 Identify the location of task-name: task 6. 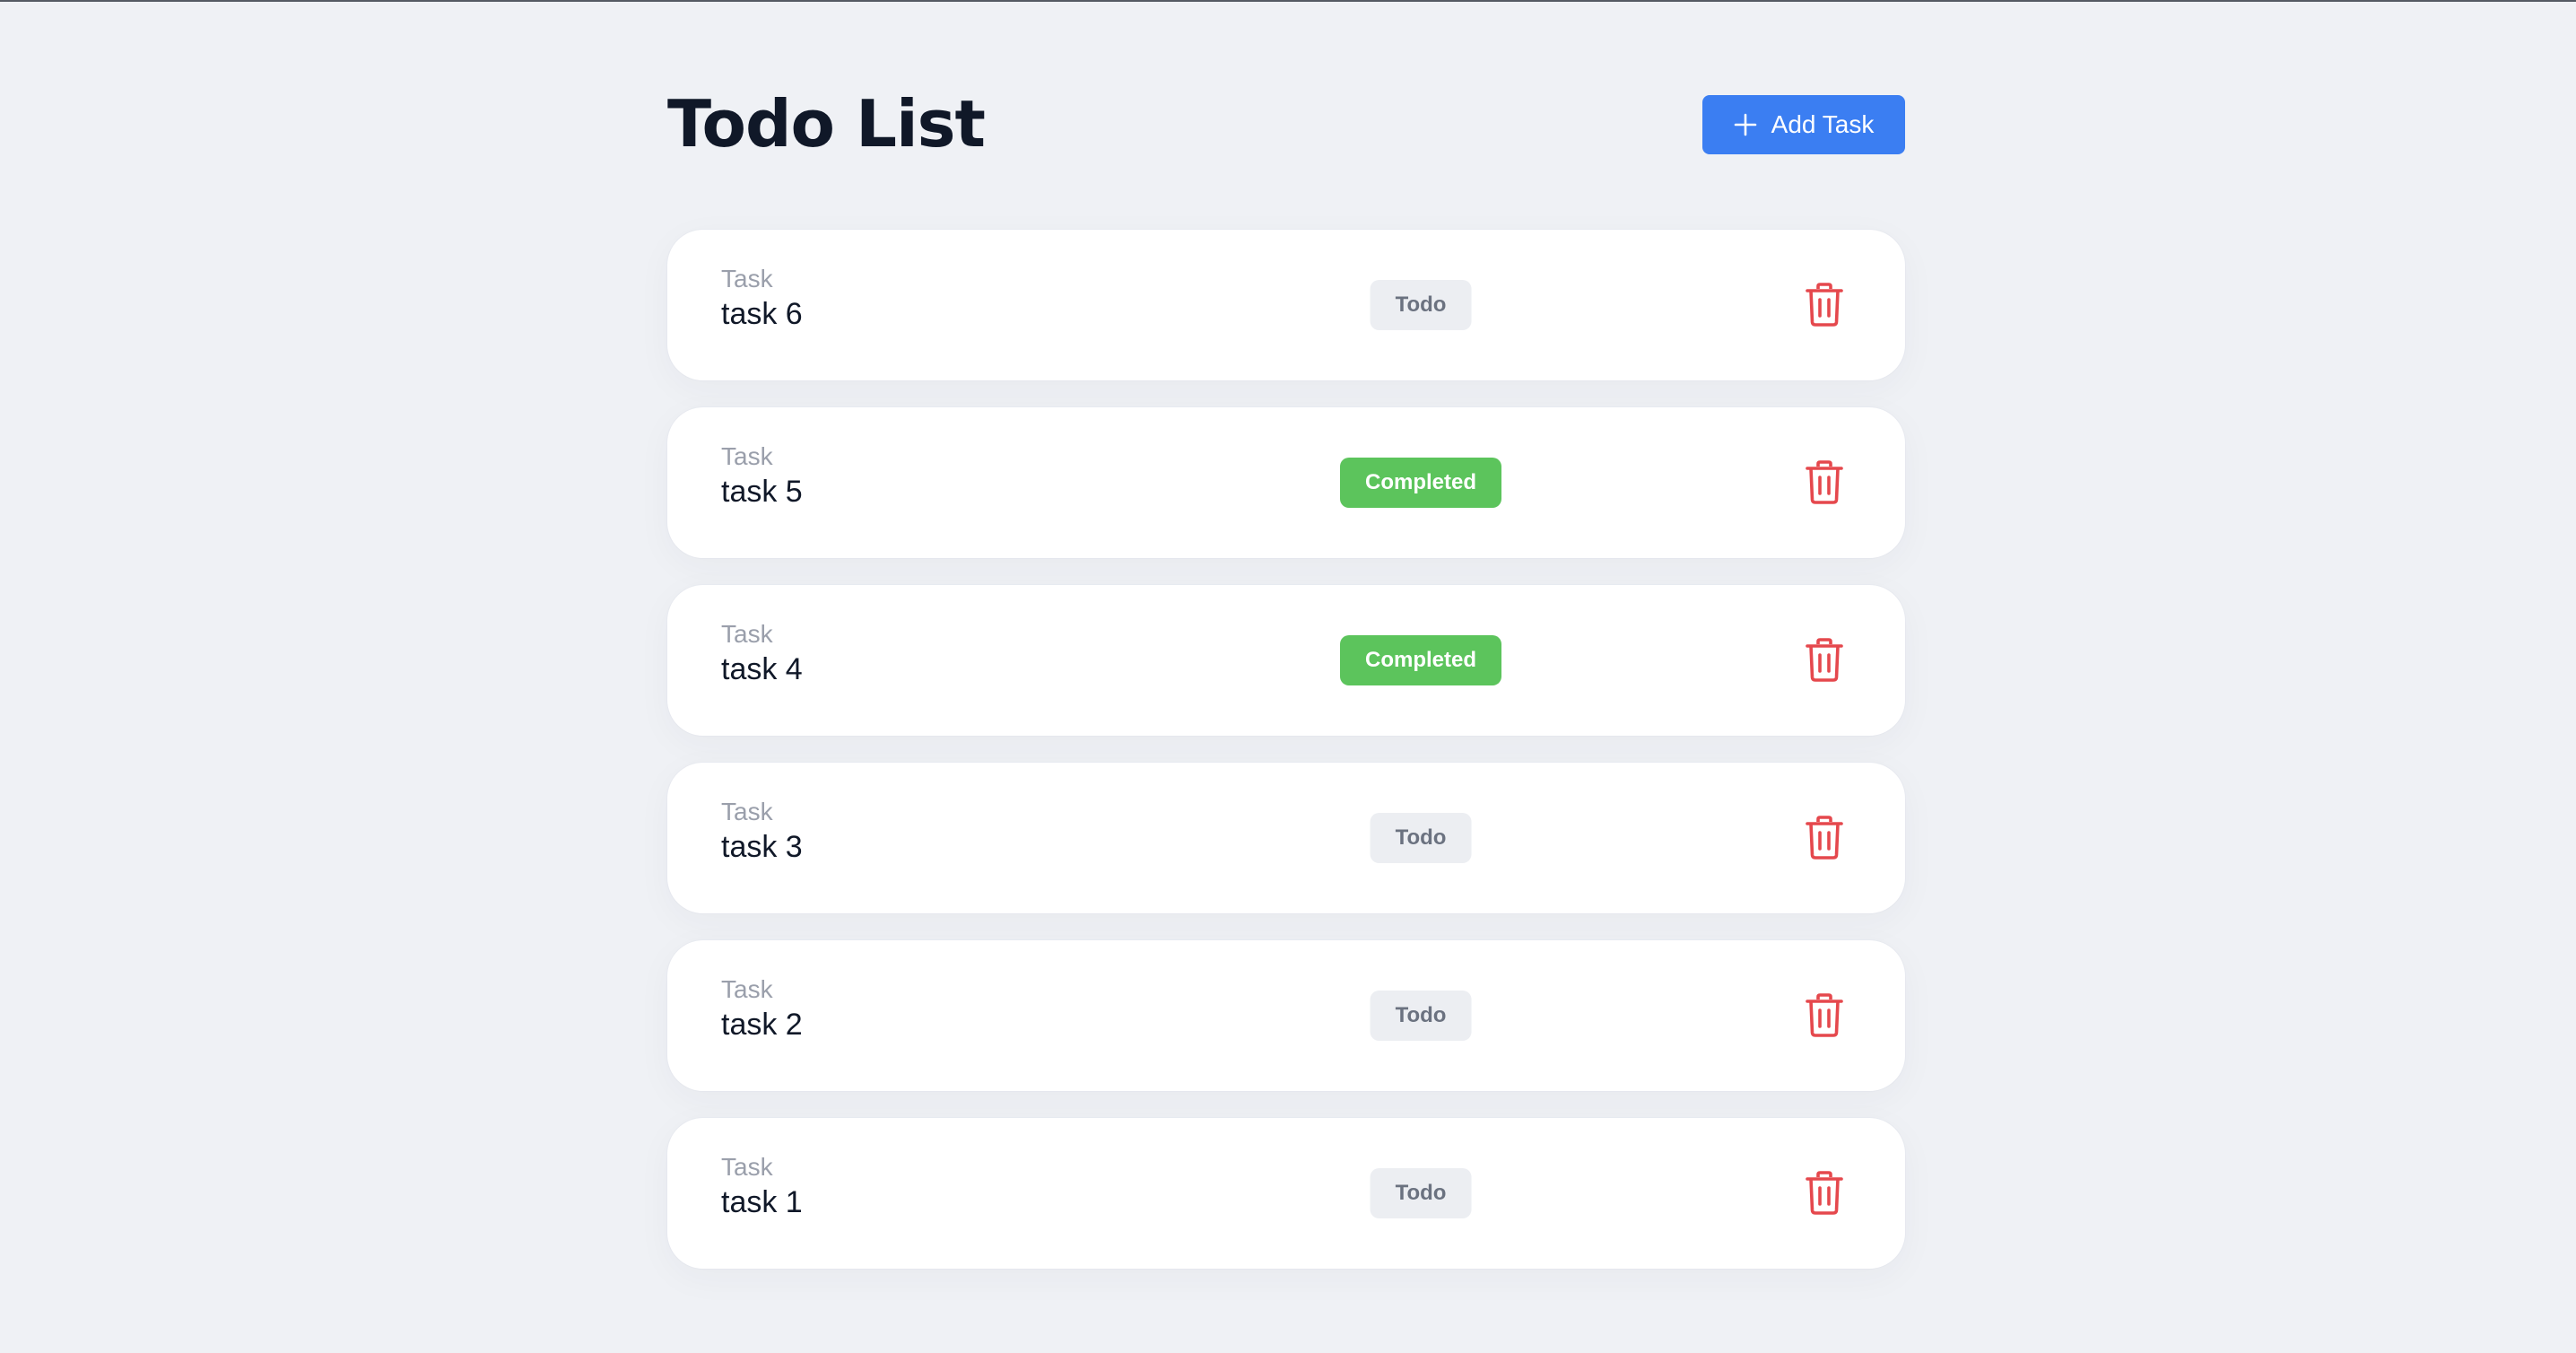
(762, 314).